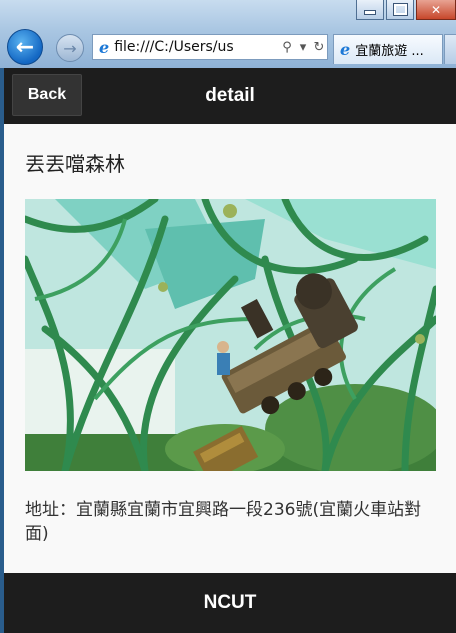  I want to click on maximize-button, so click(400, 10).